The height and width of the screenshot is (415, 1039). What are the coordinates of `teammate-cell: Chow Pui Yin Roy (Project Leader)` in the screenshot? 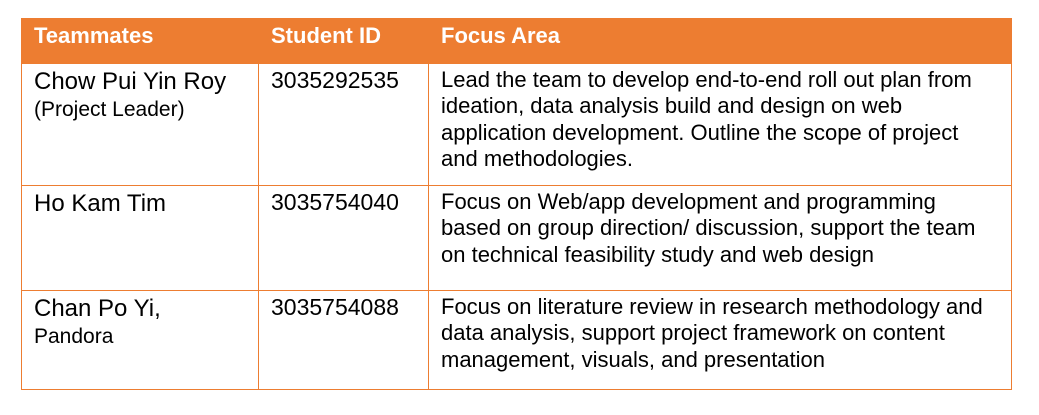 It's located at (140, 124).